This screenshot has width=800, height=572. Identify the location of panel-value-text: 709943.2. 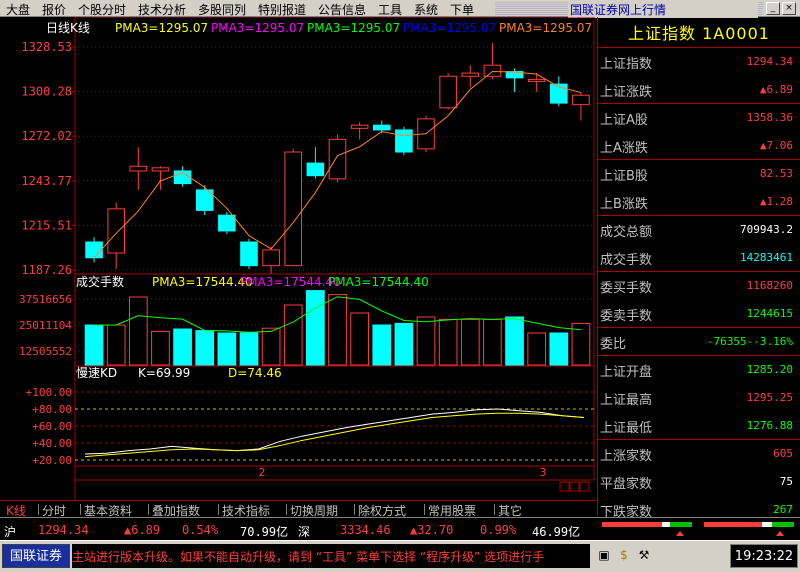
(766, 229).